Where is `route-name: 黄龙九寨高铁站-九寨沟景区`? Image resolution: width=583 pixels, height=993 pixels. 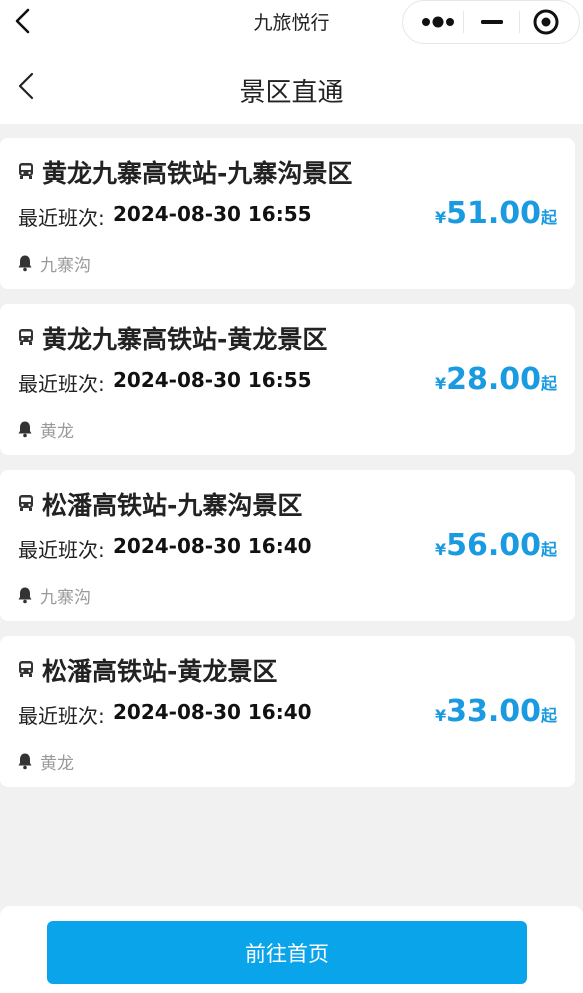 route-name: 黄龙九寨高铁站-九寨沟景区 is located at coordinates (197, 173).